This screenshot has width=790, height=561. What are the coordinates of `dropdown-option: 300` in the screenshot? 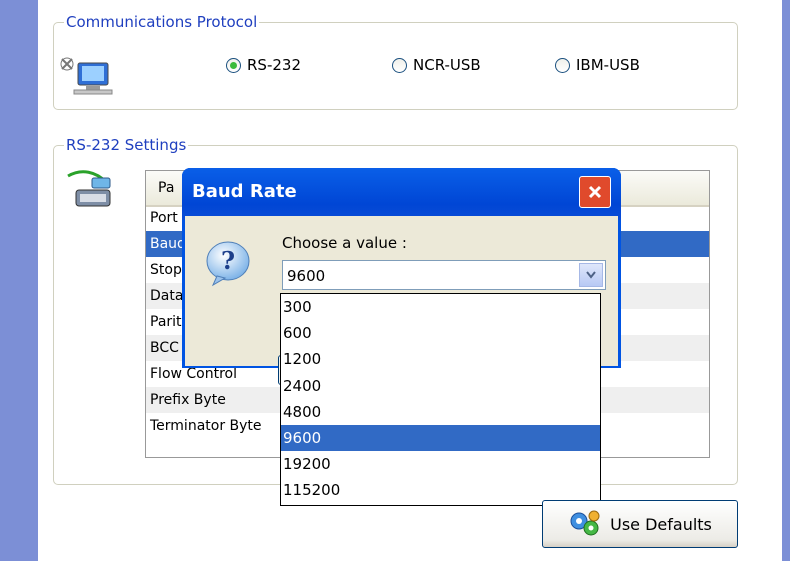 It's located at (440, 307).